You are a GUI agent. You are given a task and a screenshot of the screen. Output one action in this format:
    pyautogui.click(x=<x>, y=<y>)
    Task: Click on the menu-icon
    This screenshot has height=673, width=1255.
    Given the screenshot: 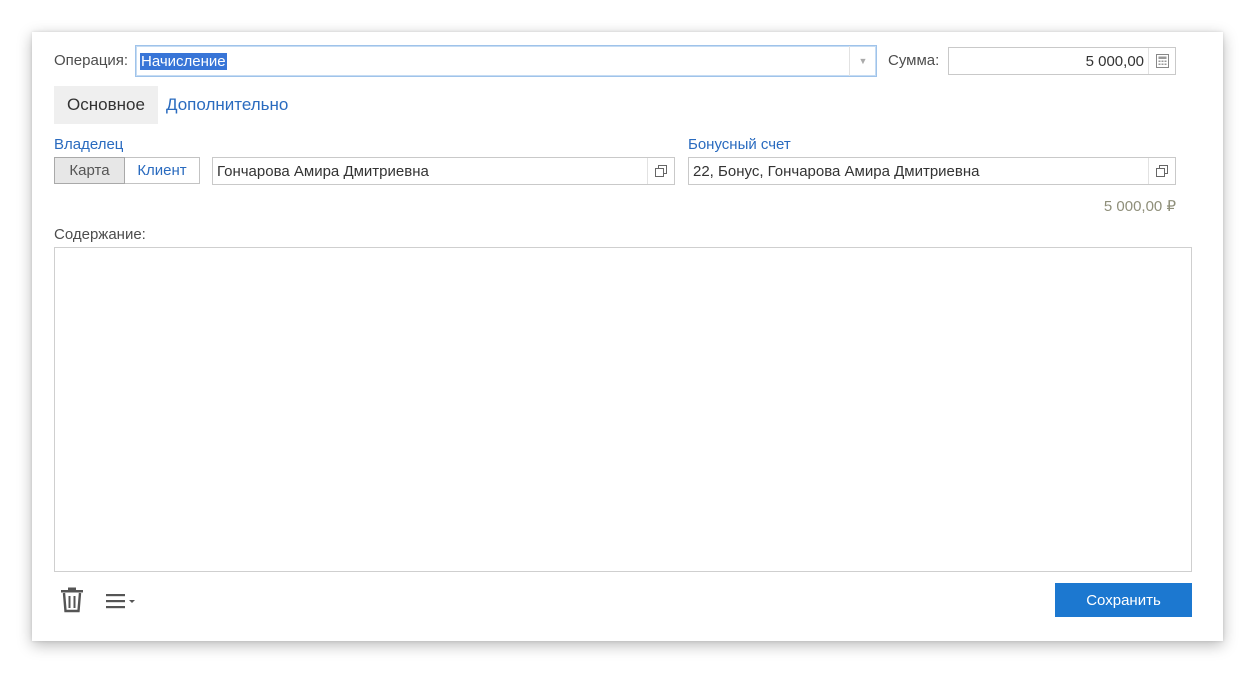 What is the action you would take?
    pyautogui.click(x=122, y=603)
    